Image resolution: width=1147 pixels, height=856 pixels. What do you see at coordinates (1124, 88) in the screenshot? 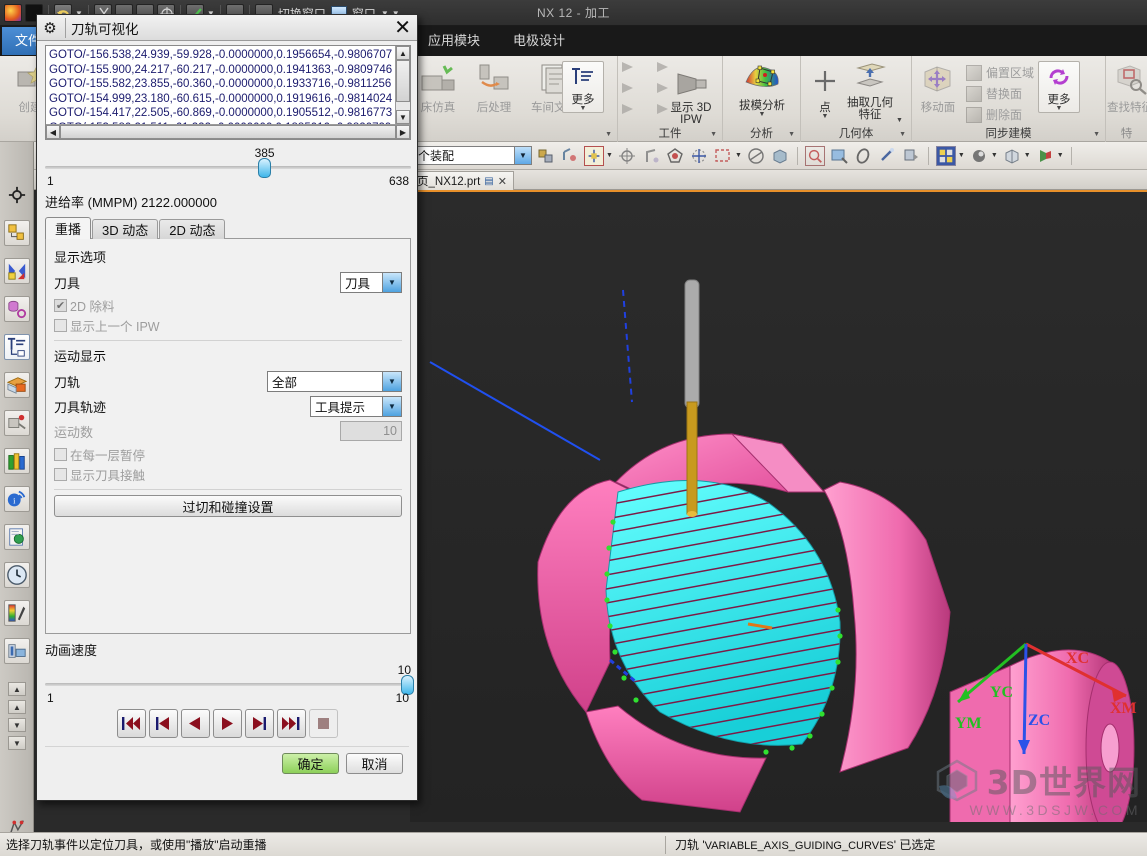
I see `ribbon-button-find-feature: 查找特征` at bounding box center [1124, 88].